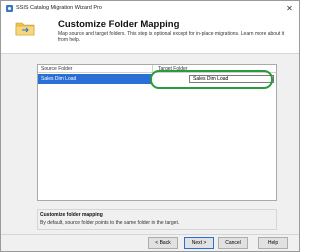  What do you see at coordinates (71, 215) in the screenshot?
I see `help-title: Customize folder mapping` at bounding box center [71, 215].